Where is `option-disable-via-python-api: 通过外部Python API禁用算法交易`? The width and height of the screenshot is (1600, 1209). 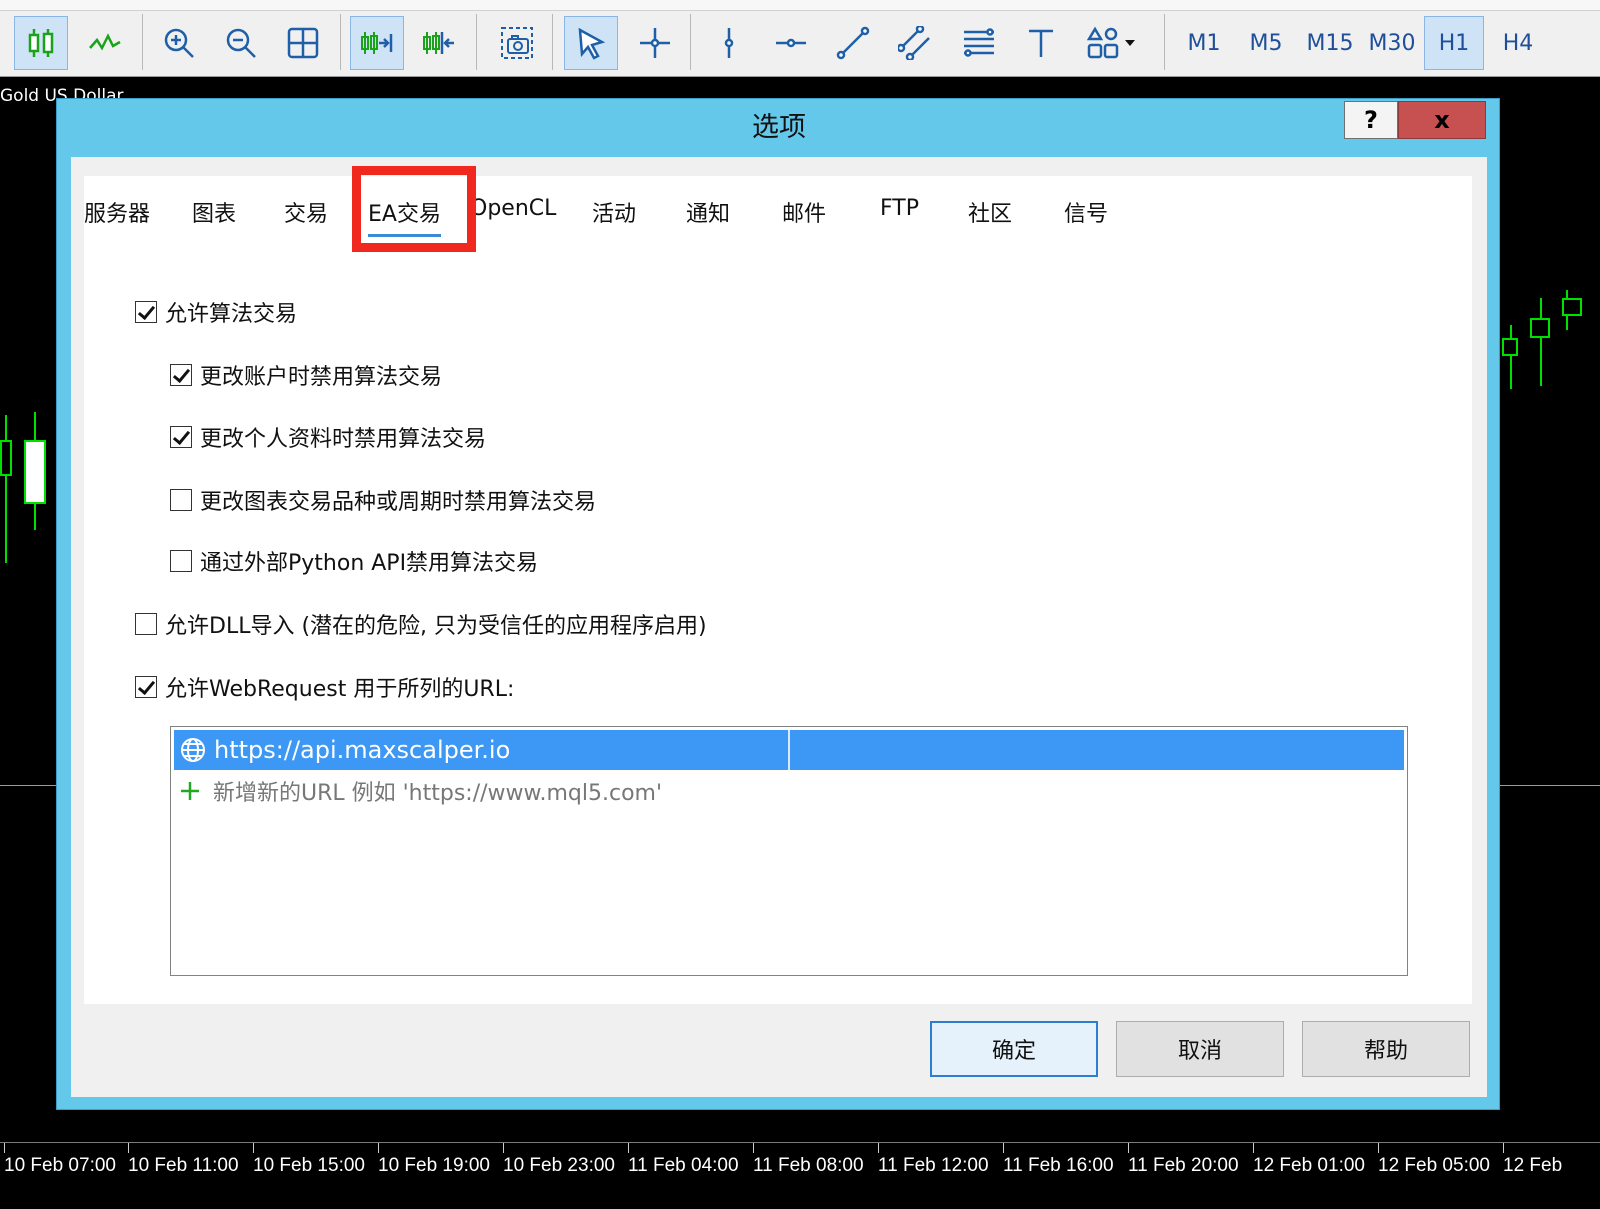 option-disable-via-python-api: 通过外部Python API禁用算法交易 is located at coordinates (354, 561).